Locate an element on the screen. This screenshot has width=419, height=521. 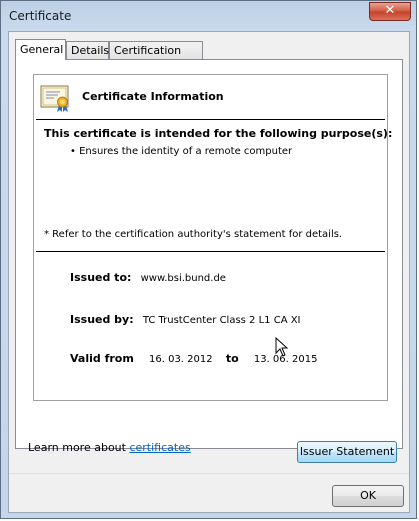
info-divider-top is located at coordinates (210, 119).